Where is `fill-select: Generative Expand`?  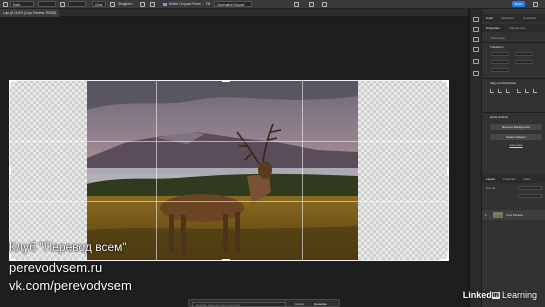
fill-select: Generative Expand is located at coordinates (233, 4).